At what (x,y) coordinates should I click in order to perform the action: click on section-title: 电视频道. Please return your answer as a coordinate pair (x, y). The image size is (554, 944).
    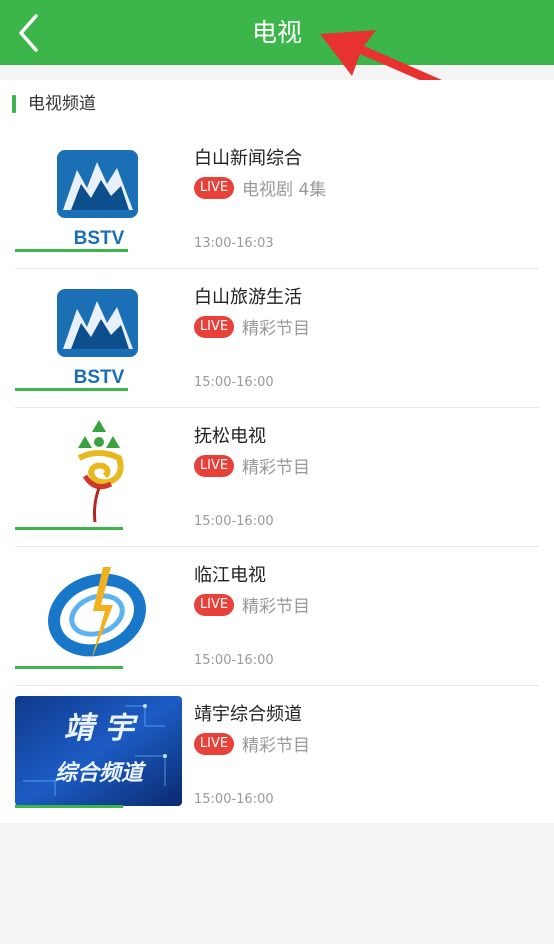
    Looking at the image, I should click on (62, 104).